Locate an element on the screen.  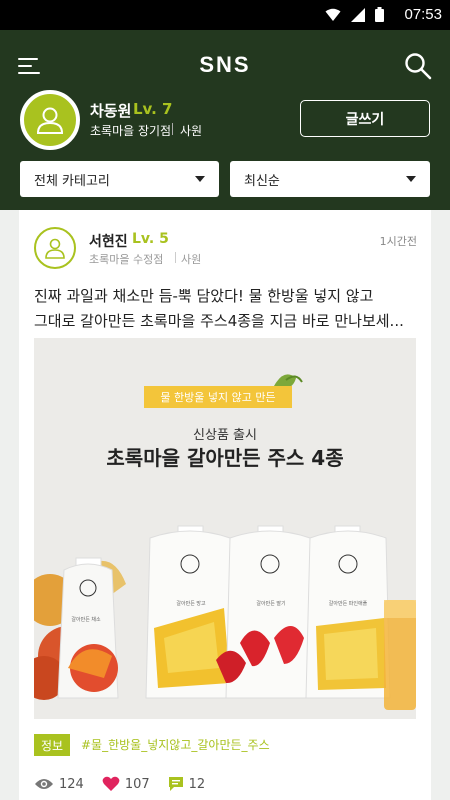
pouch-vegetable is located at coordinates (88, 628).